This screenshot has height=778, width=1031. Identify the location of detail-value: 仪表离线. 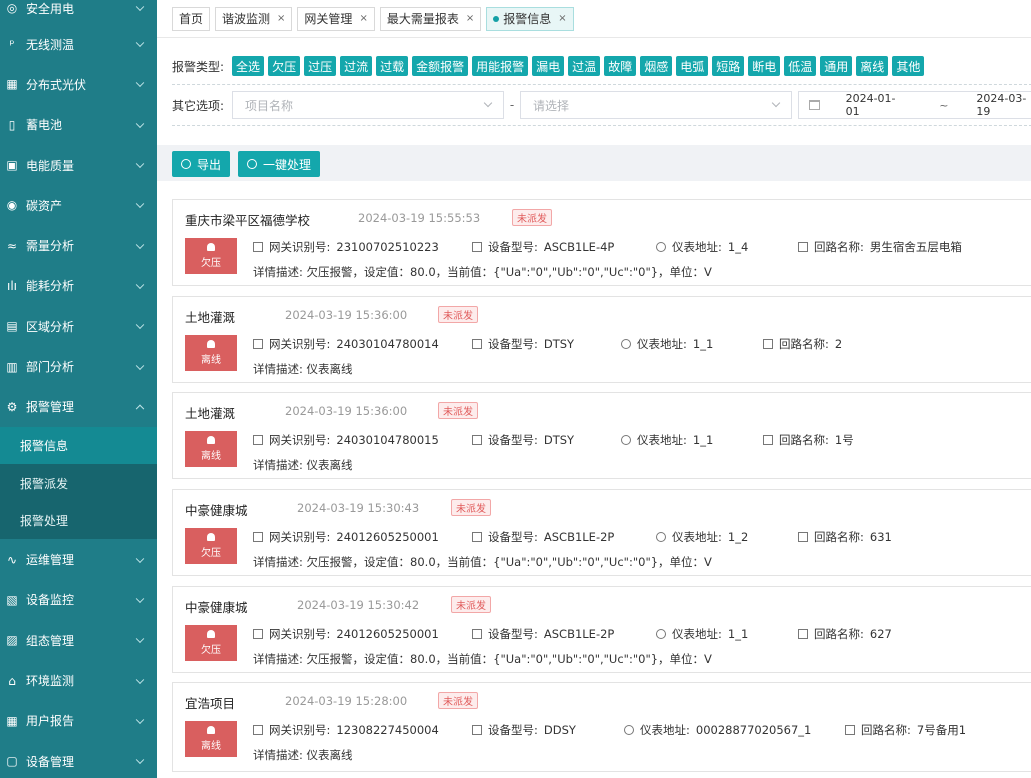
(329, 369).